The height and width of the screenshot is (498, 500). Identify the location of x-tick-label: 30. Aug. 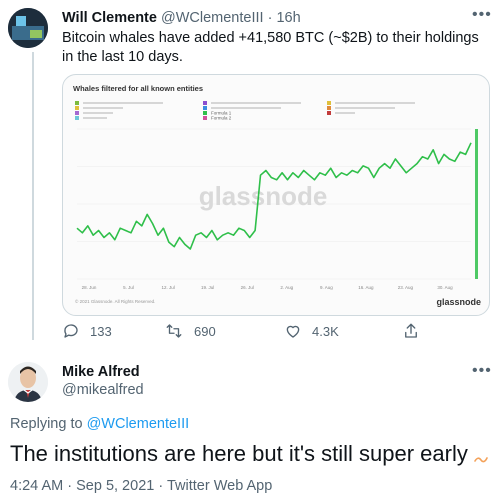
(445, 287).